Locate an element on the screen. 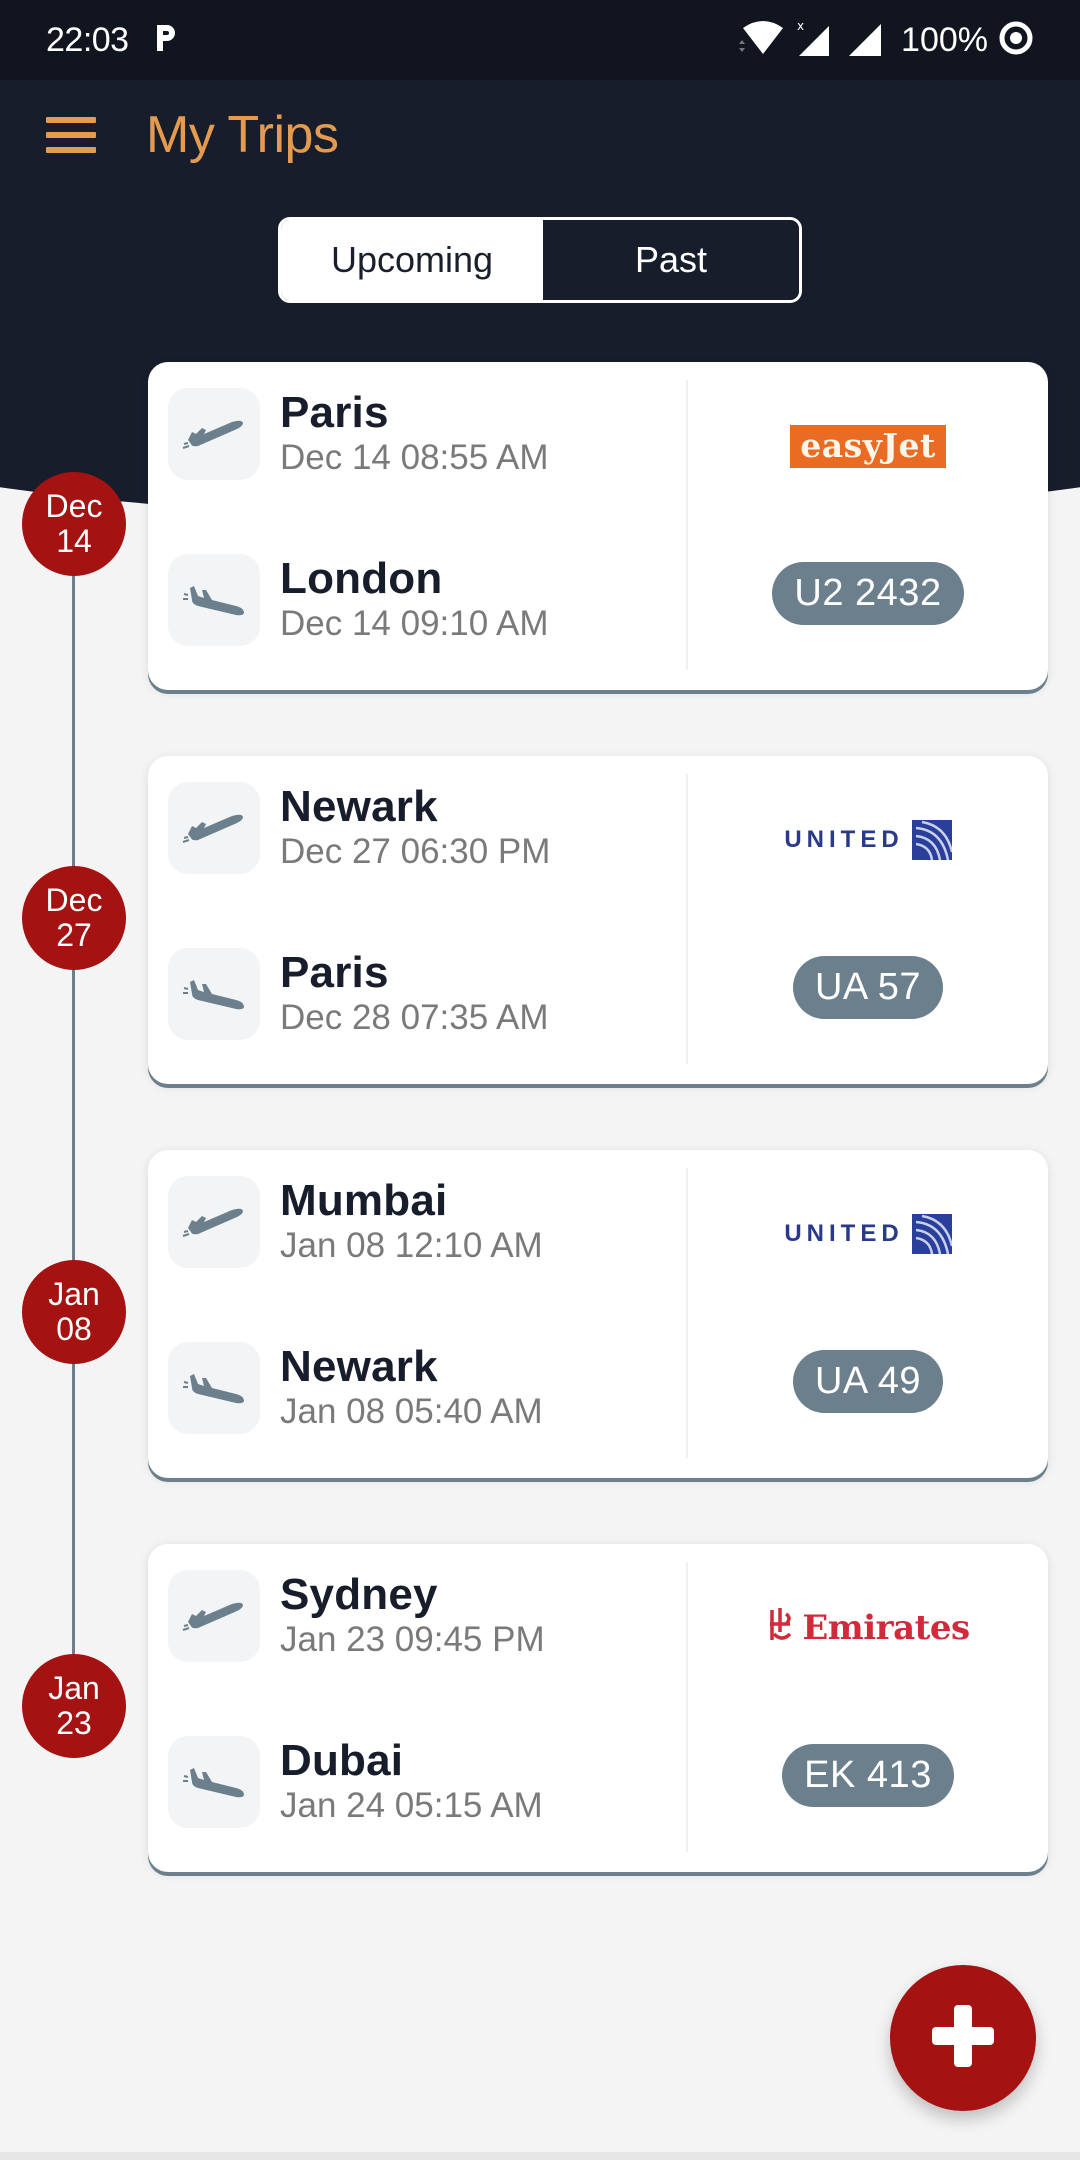 This screenshot has width=1080, height=2160. departure-time: Jan 23 09:45 PM is located at coordinates (412, 1640).